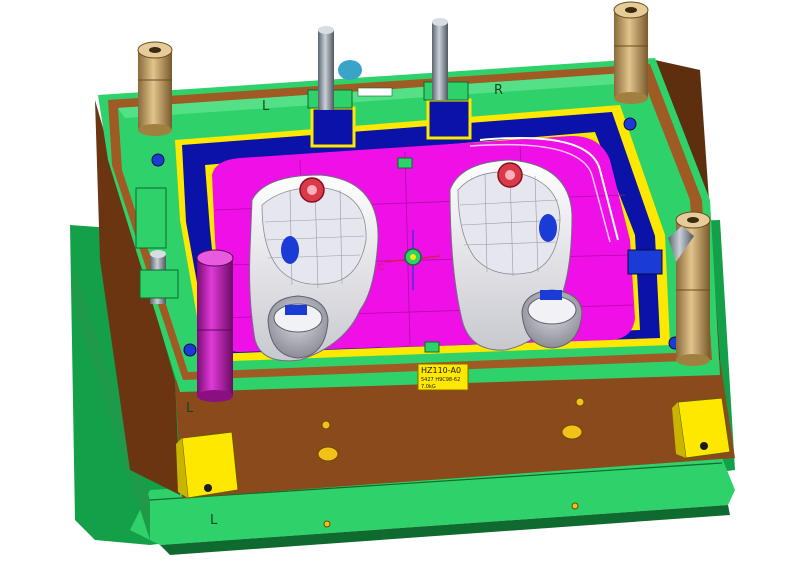  Describe the element at coordinates (548, 228) in the screenshot. I see `right-button-pad` at that location.